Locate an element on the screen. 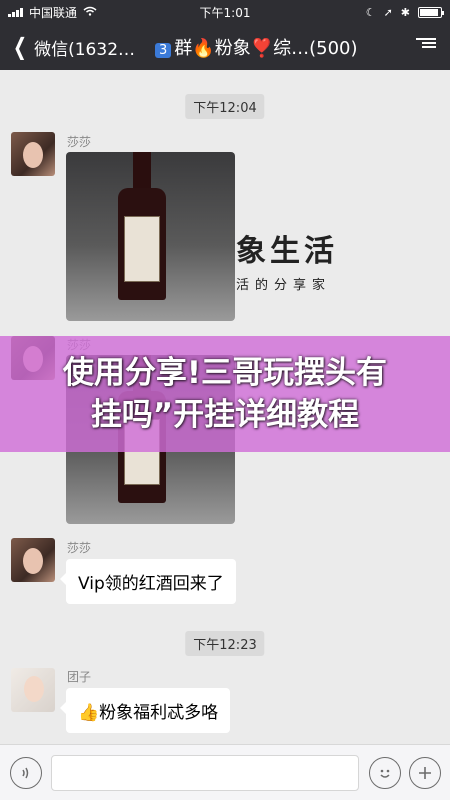 Image resolution: width=450 pixels, height=800 pixels. add-icon is located at coordinates (425, 773).